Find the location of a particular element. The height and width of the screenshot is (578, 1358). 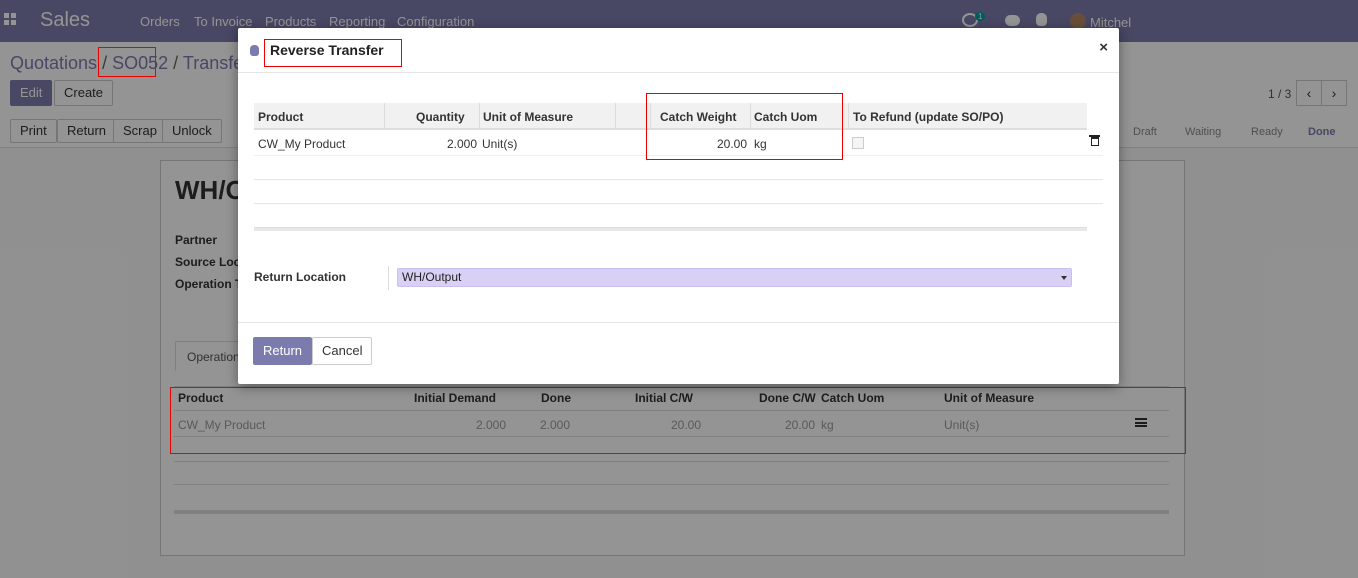

annotation-box-so052 is located at coordinates (127, 62).